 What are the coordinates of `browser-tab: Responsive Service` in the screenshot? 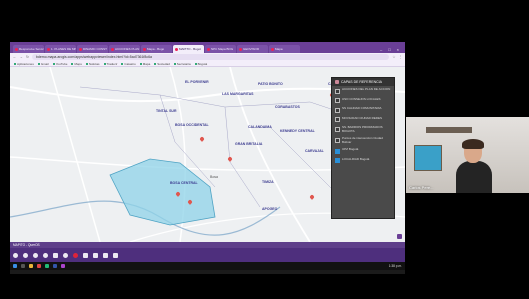 It's located at (28, 49).